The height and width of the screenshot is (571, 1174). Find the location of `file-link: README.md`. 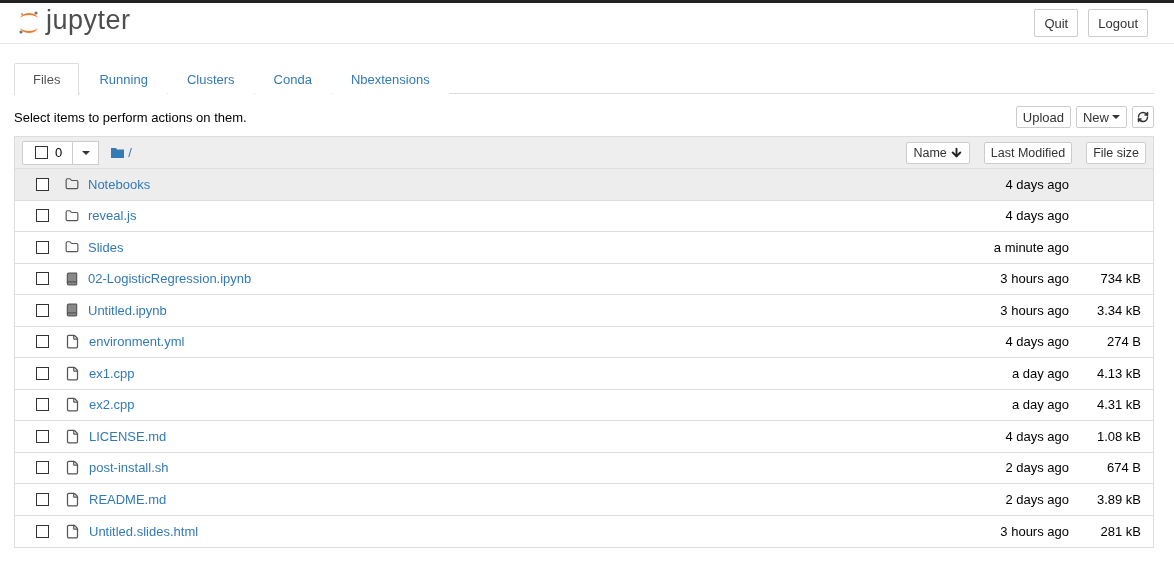

file-link: README.md is located at coordinates (479, 499).